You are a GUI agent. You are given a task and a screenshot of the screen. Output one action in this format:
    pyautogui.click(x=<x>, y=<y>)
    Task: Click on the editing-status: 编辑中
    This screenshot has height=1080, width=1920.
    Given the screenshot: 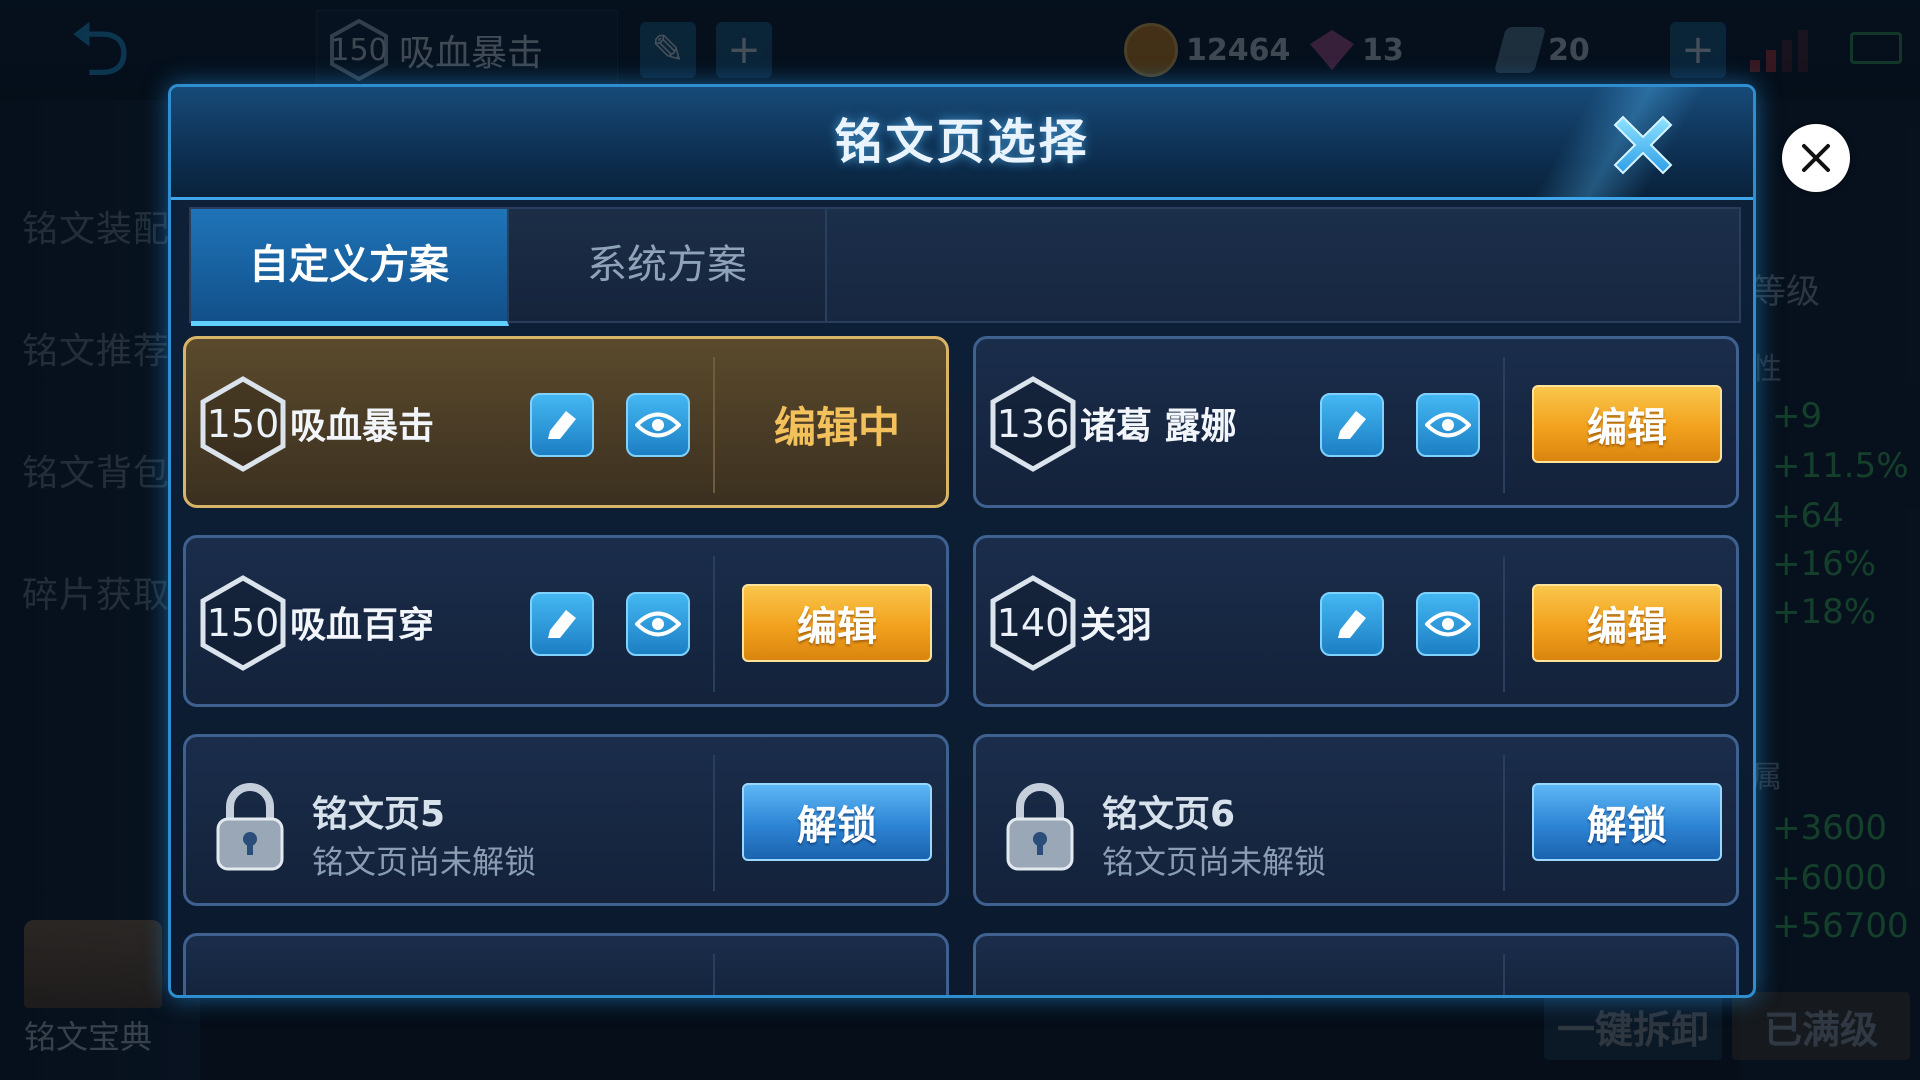 What is the action you would take?
    pyautogui.click(x=836, y=427)
    